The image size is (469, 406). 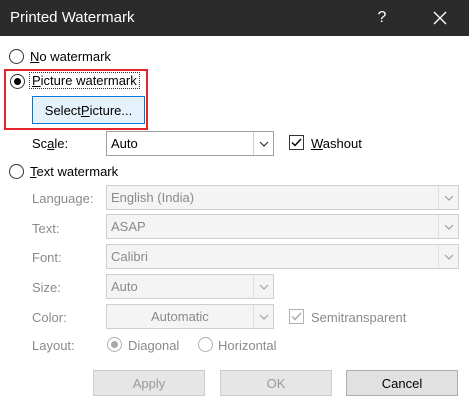 What do you see at coordinates (53, 345) in the screenshot?
I see `layout-label: Layout:` at bounding box center [53, 345].